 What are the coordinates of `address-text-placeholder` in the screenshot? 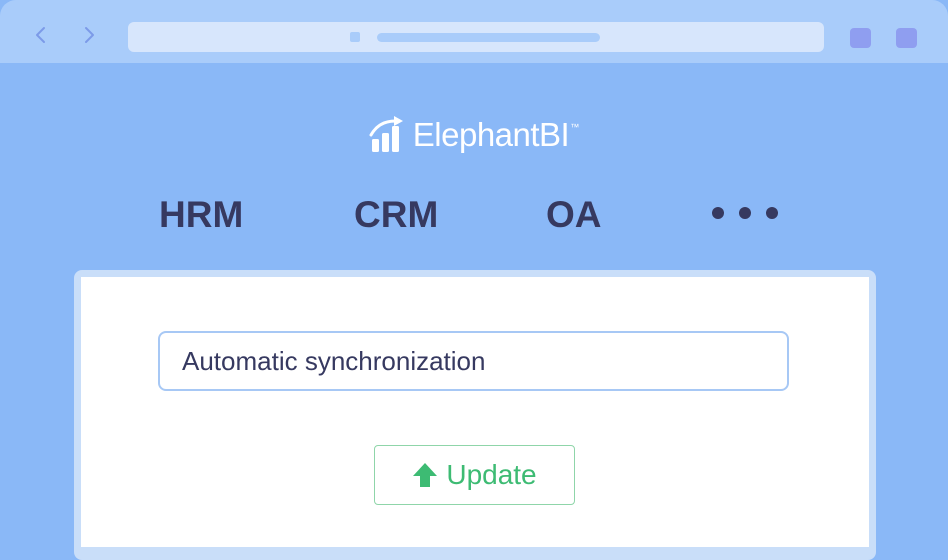 It's located at (488, 37).